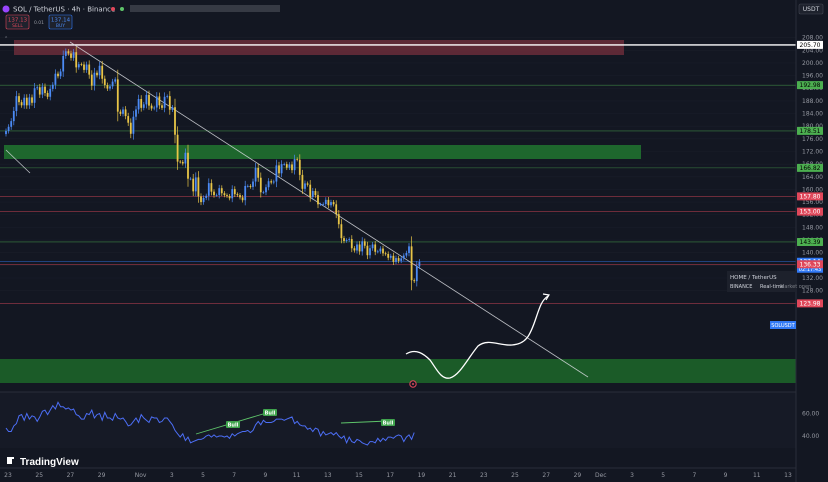 The height and width of the screenshot is (482, 828). Describe the element at coordinates (60, 22) in the screenshot. I see `buy-button: 137.14 BUY` at that location.